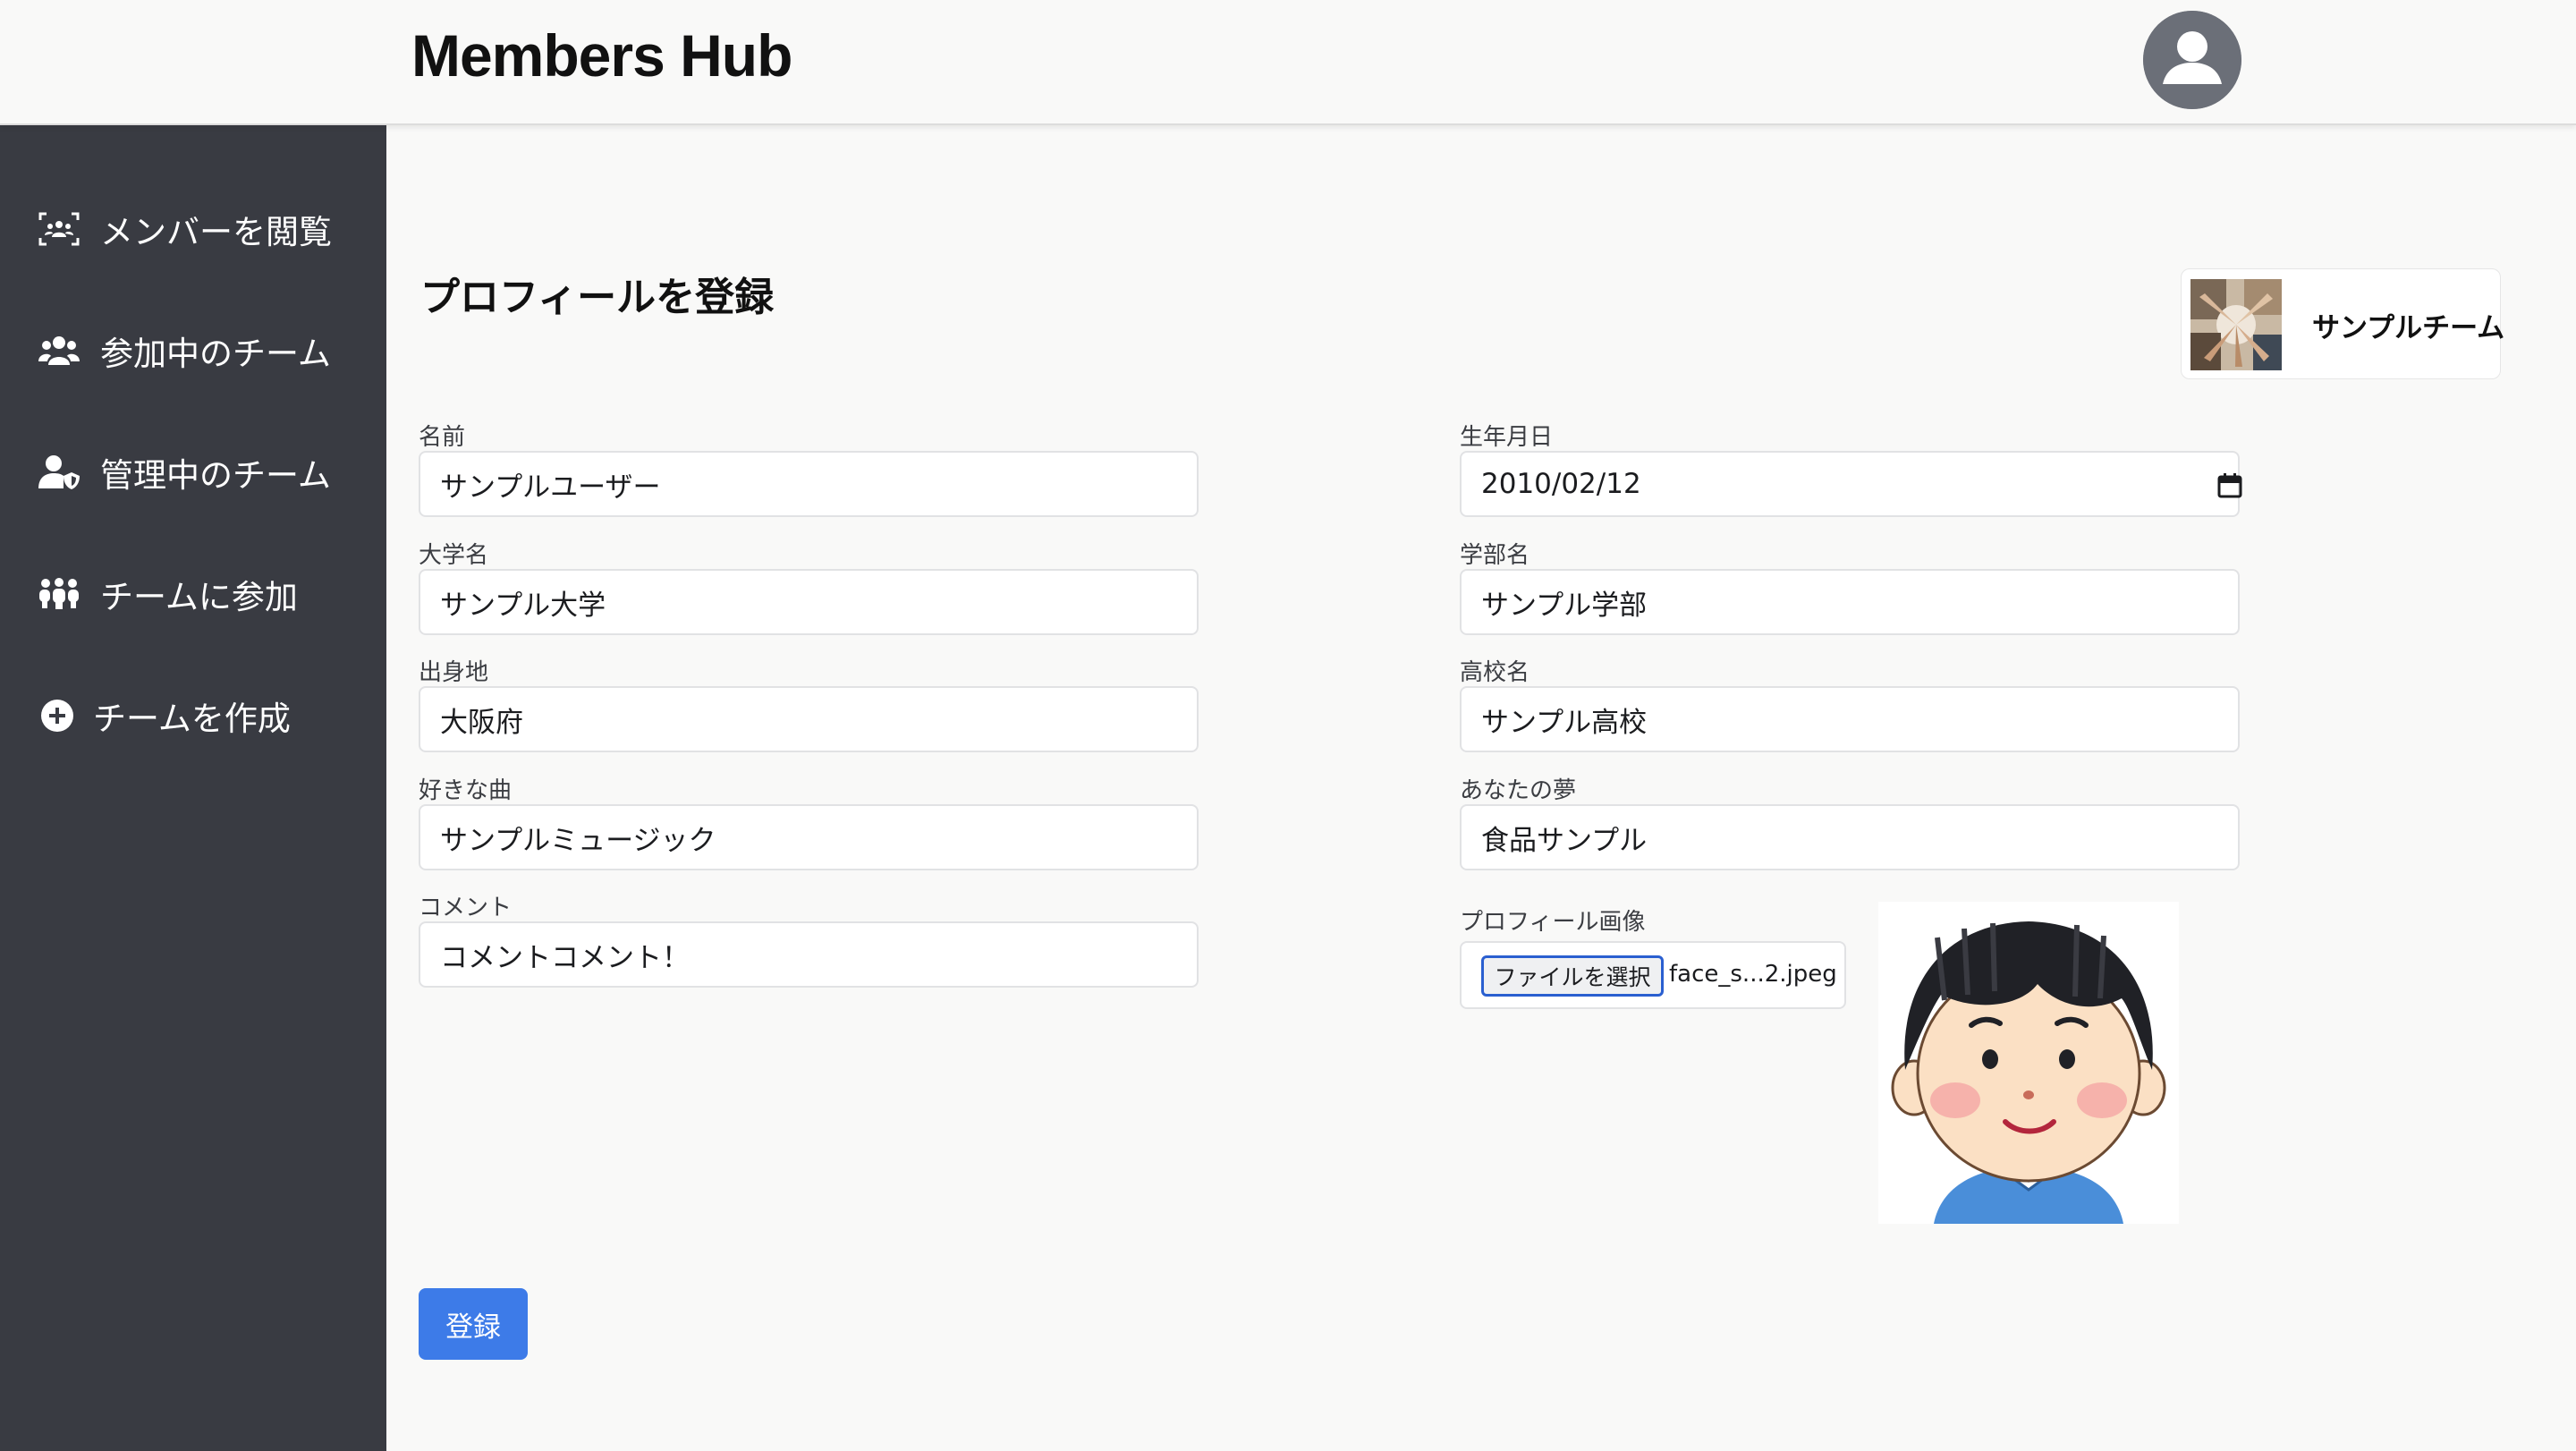 This screenshot has width=2576, height=1451. What do you see at coordinates (193, 788) in the screenshot?
I see `sidebar: メンバーを閲覧 参加中のチーム 管理中のチーム チームに参加 チームを作成` at bounding box center [193, 788].